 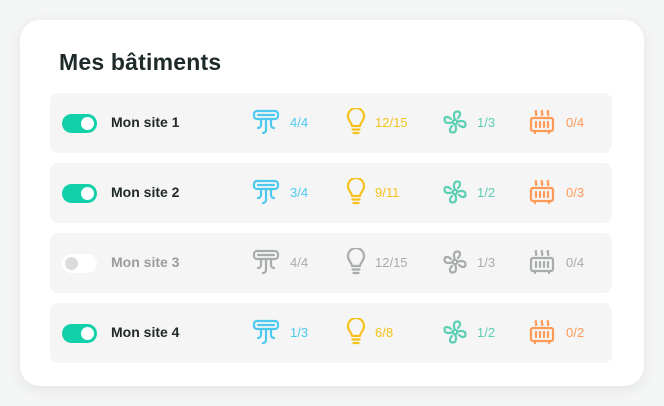 What do you see at coordinates (331, 263) in the screenshot?
I see `site-row: Mon site 3 4/4 12/15 1/3 0/4` at bounding box center [331, 263].